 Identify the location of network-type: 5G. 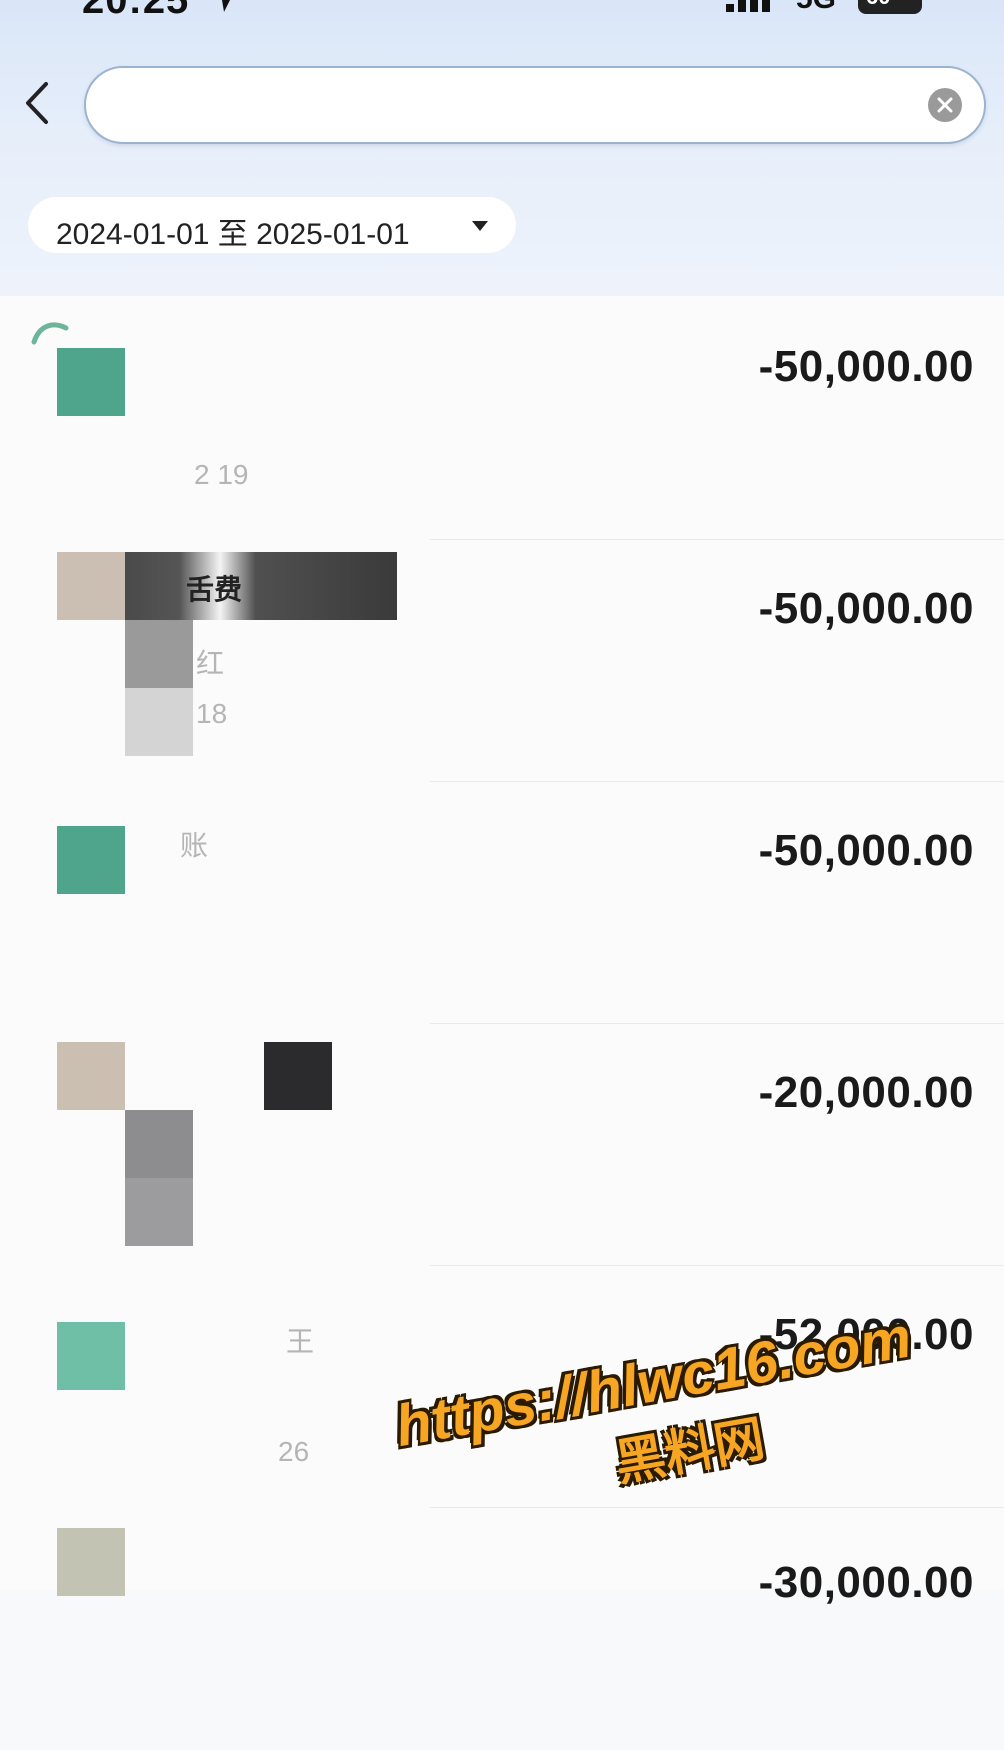
(816, 8).